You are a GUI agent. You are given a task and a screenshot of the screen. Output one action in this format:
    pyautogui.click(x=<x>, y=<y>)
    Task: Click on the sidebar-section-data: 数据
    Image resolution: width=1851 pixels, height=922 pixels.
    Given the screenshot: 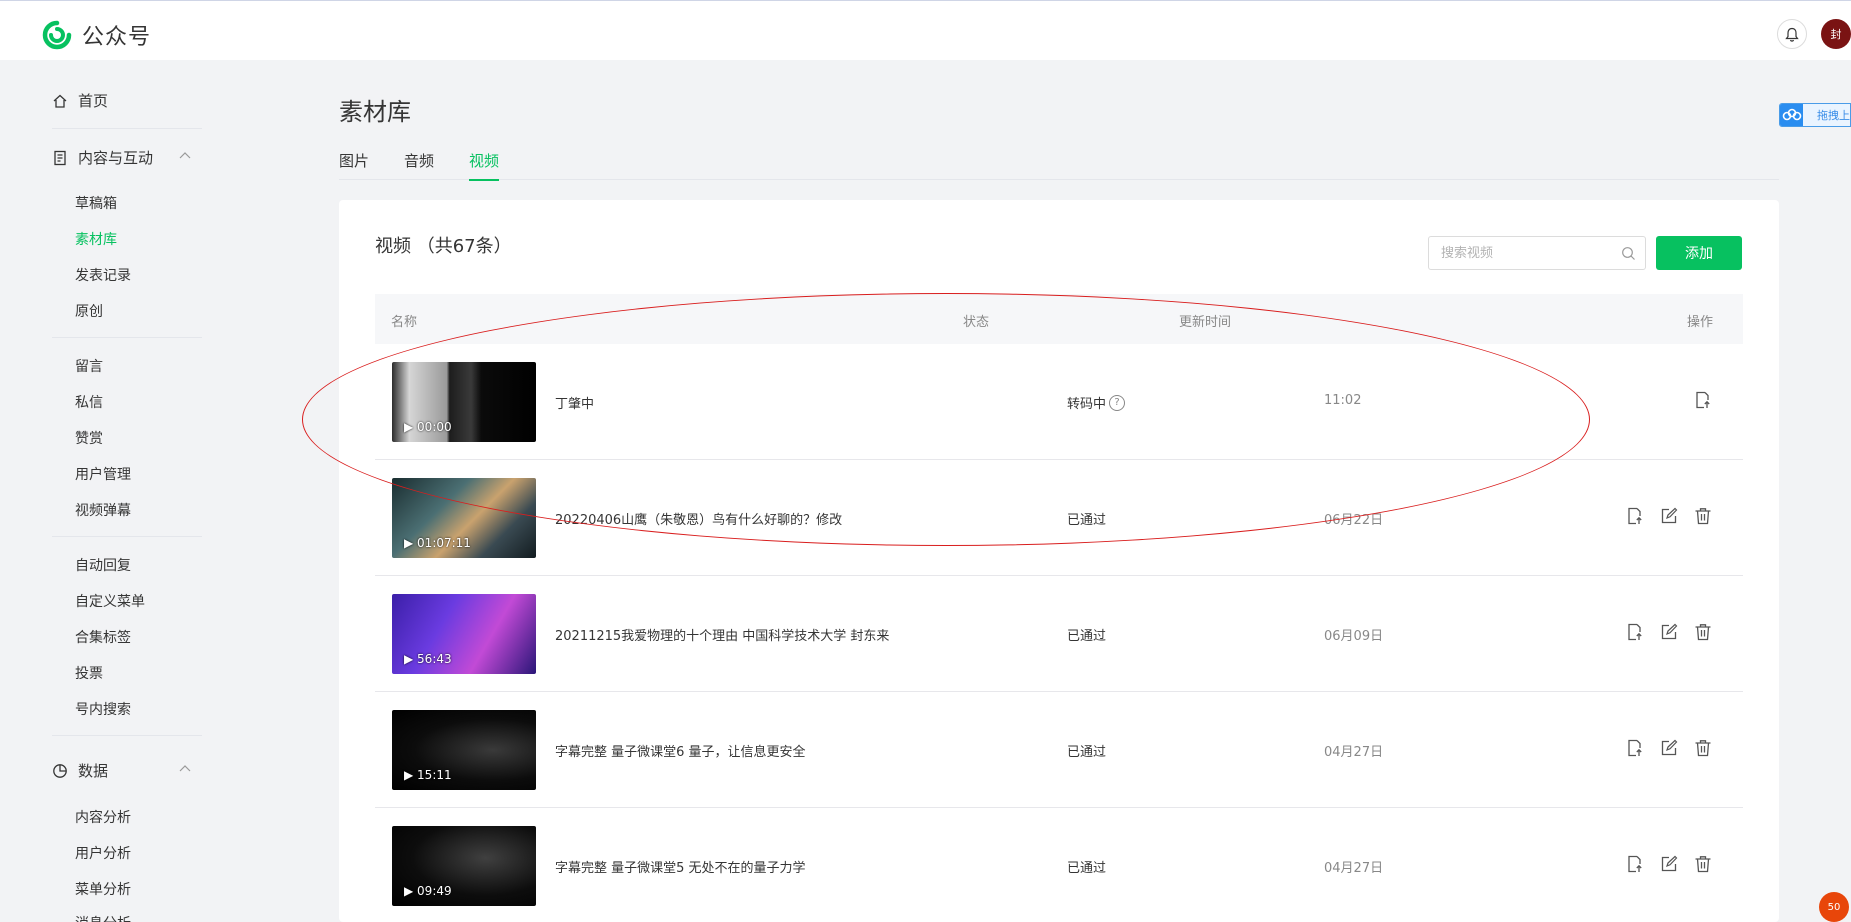 What is the action you would take?
    pyautogui.click(x=121, y=770)
    